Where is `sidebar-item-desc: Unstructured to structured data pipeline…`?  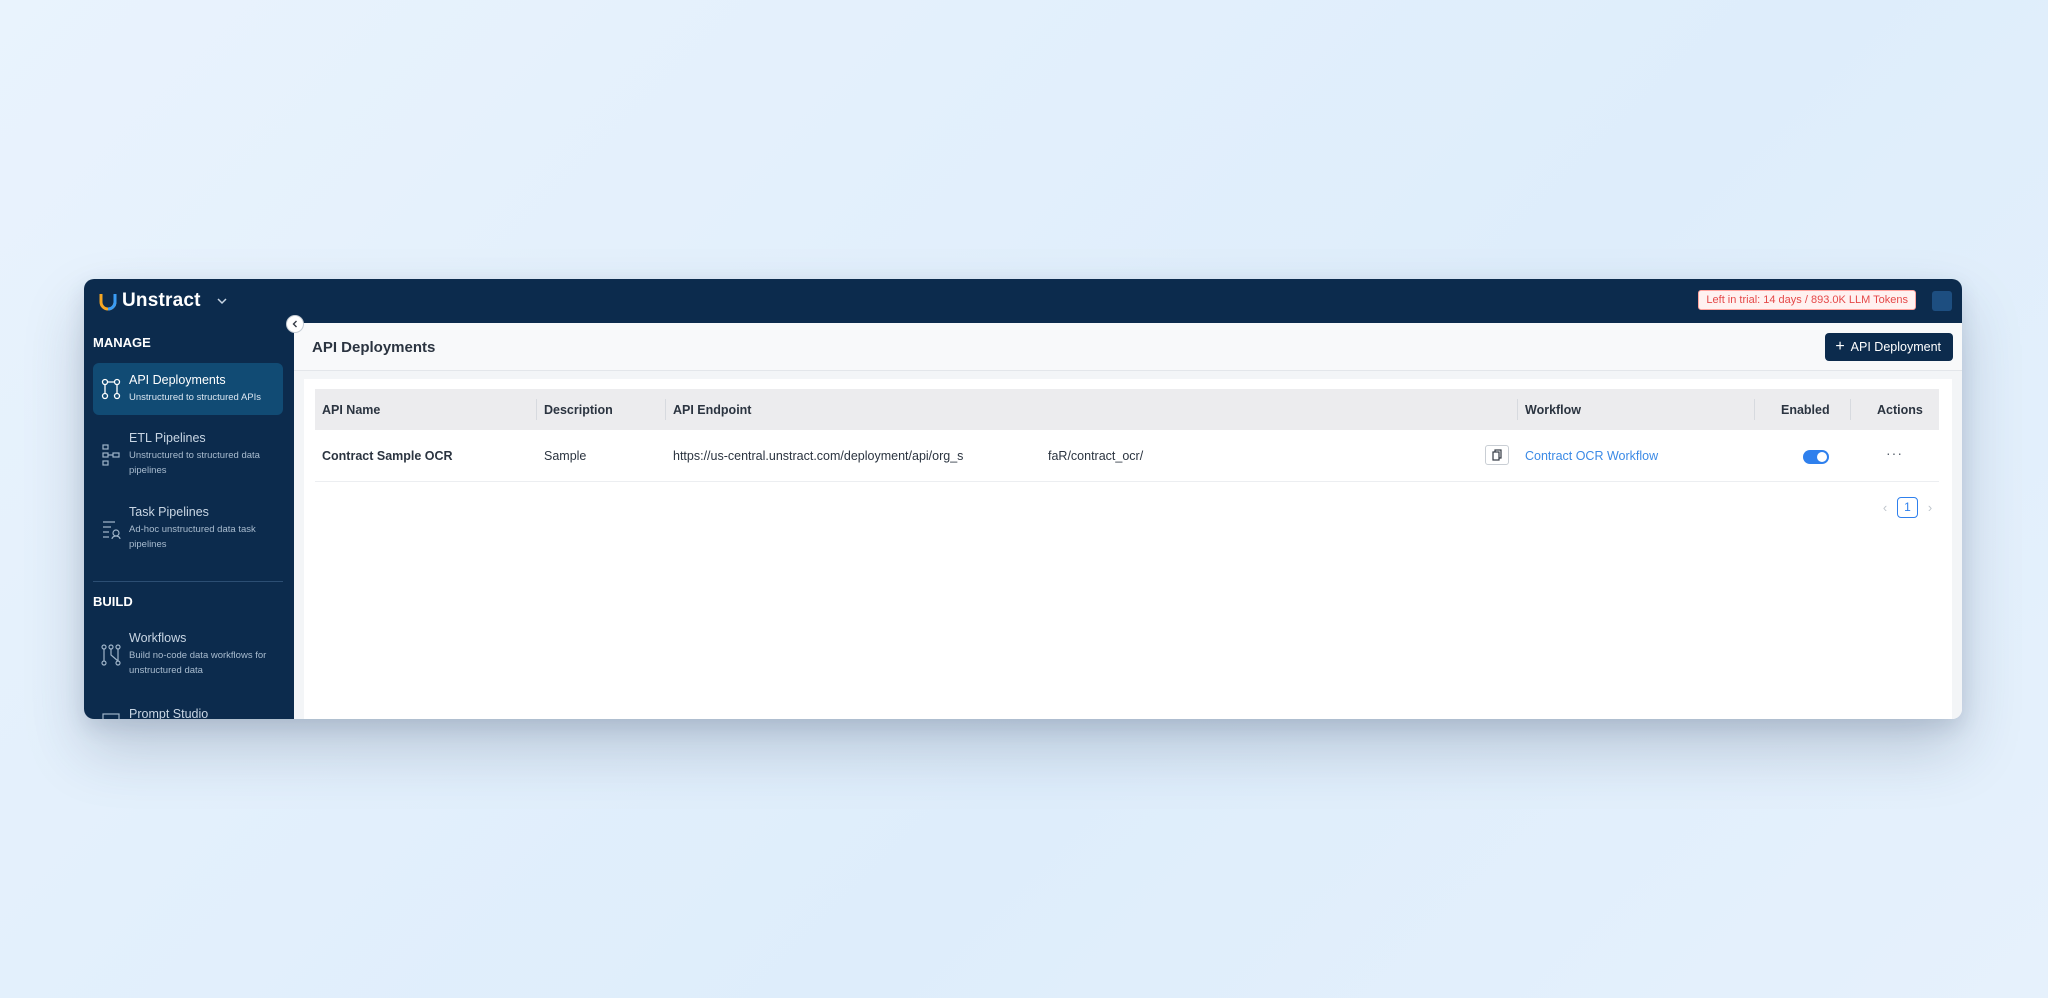
sidebar-item-desc: Unstructured to structured data pipeline… is located at coordinates (194, 463).